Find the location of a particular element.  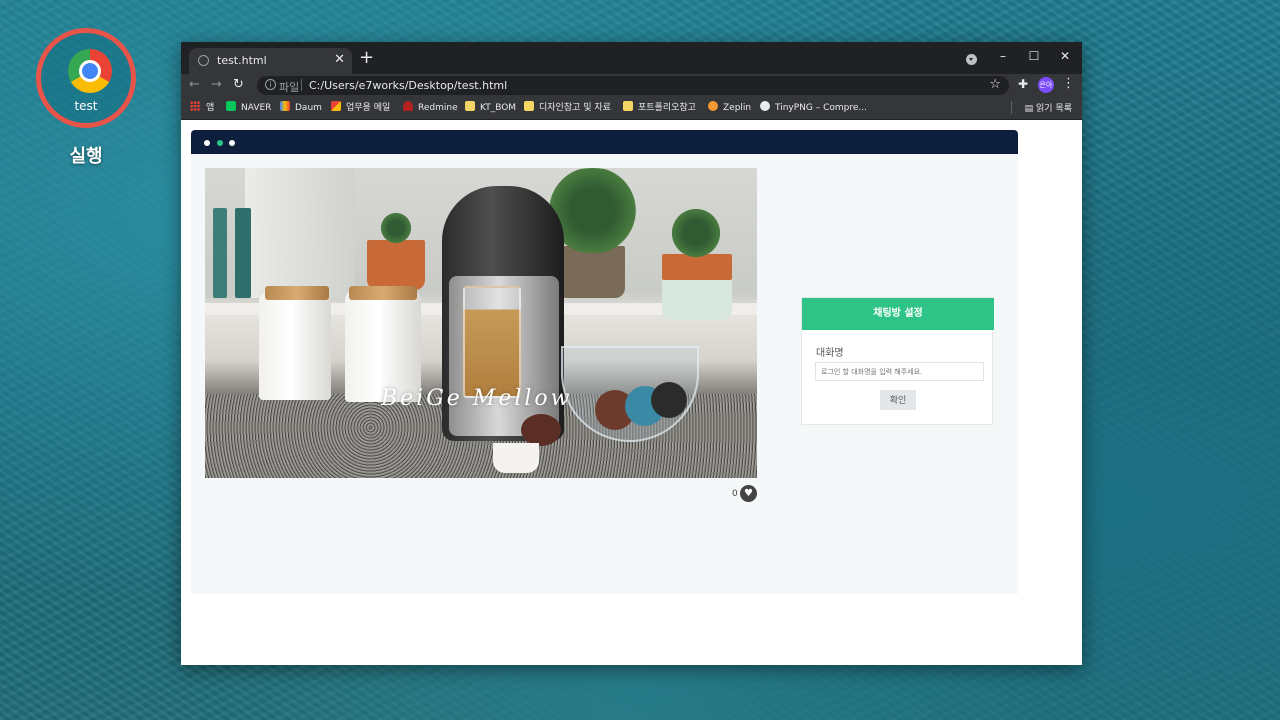

tab-title: test.html is located at coordinates (242, 60).